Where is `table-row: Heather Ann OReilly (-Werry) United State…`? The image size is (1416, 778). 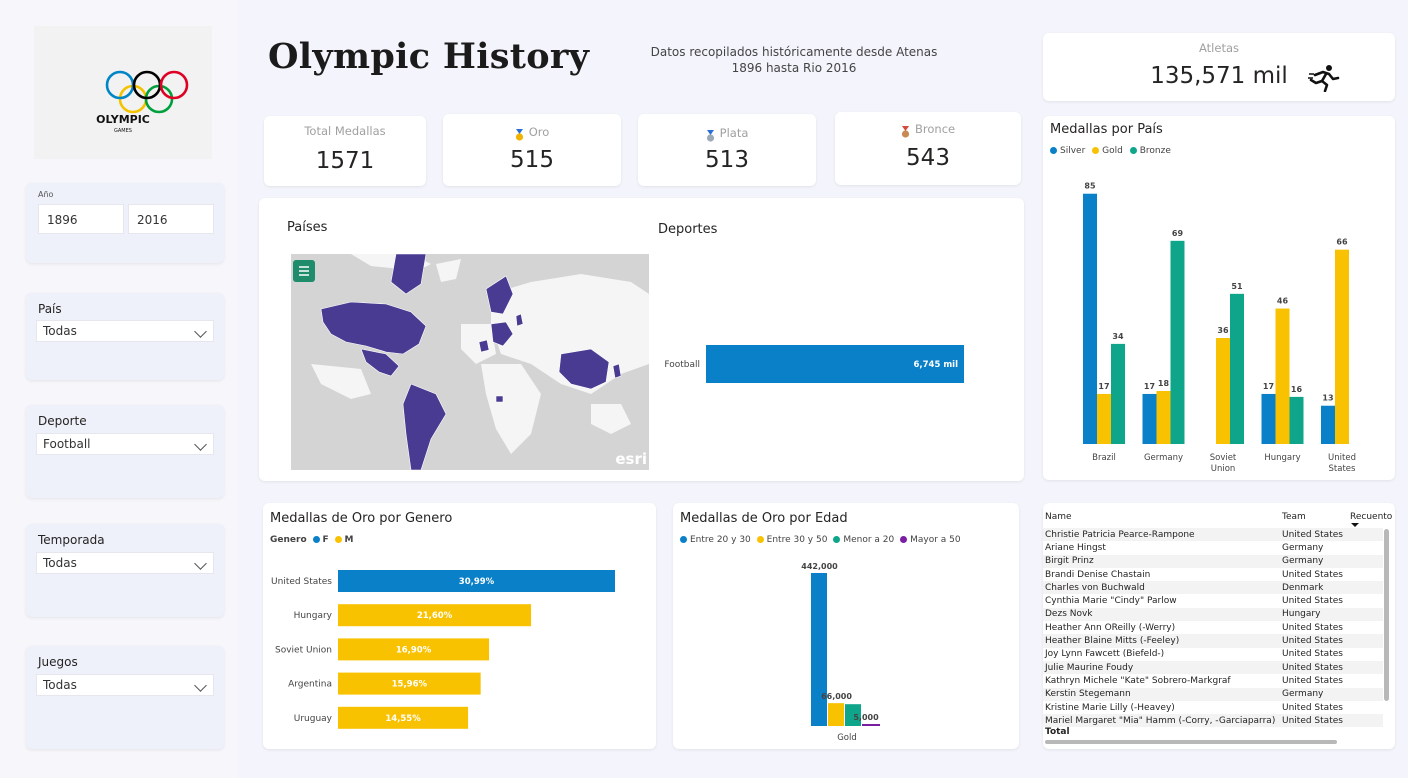 table-row: Heather Ann OReilly (-Werry) United State… is located at coordinates (1213, 627).